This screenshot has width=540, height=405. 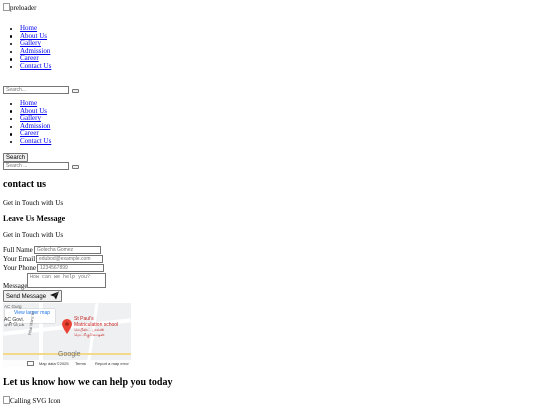 I want to click on page-subtitle: Get in Touch with Us, so click(x=33, y=203).